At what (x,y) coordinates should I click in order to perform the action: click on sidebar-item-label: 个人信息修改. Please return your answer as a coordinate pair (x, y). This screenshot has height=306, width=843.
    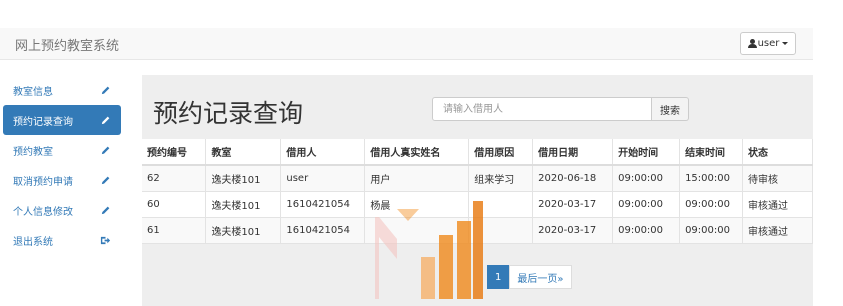
    Looking at the image, I should click on (43, 212).